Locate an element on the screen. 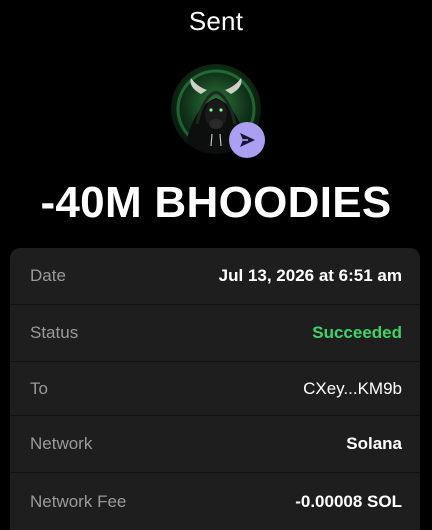 The image size is (432, 530). detail-row-network: Network Solana is located at coordinates (215, 444).